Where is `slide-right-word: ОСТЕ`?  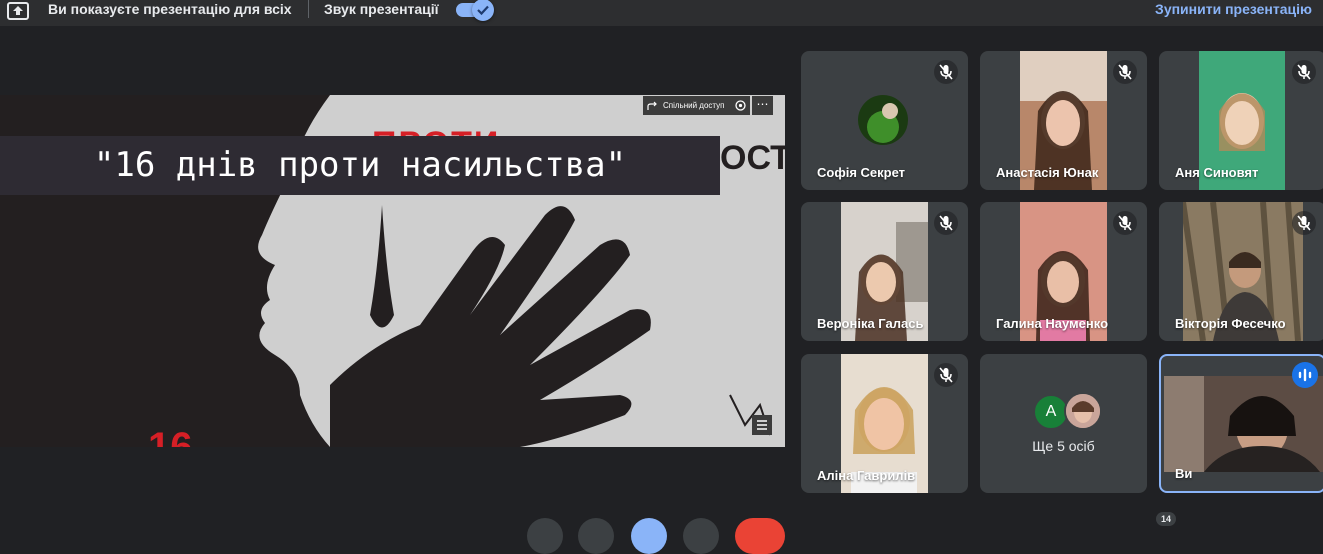 slide-right-word: ОСТЕ is located at coordinates (752, 158).